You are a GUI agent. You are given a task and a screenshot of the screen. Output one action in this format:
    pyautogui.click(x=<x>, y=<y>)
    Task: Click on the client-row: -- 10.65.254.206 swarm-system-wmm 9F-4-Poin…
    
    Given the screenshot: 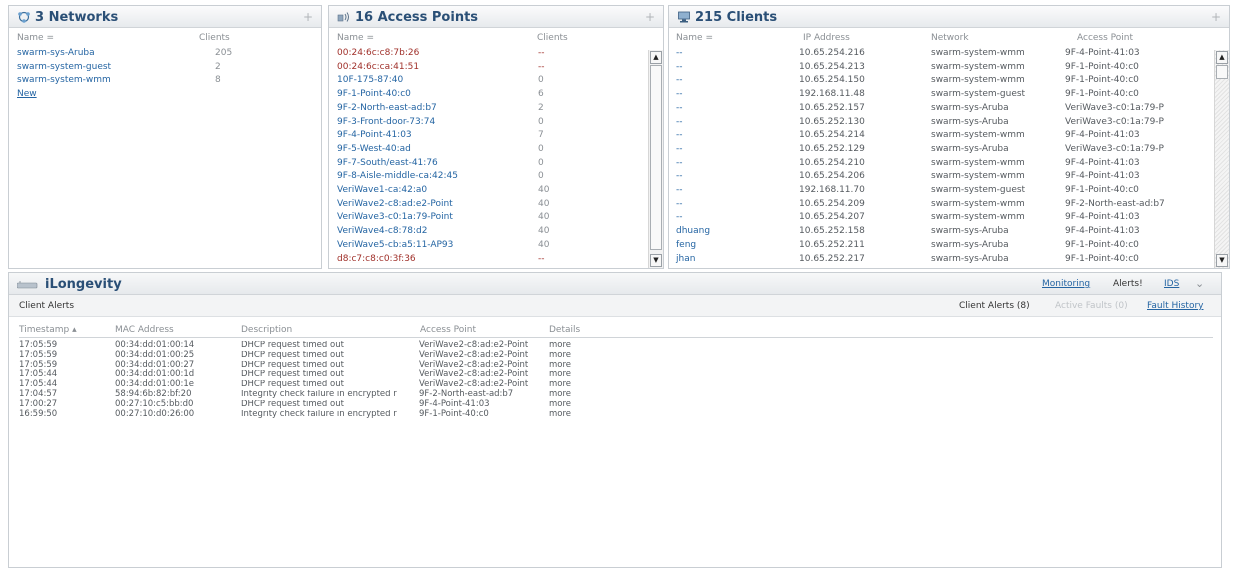 What is the action you would take?
    pyautogui.click(x=941, y=178)
    